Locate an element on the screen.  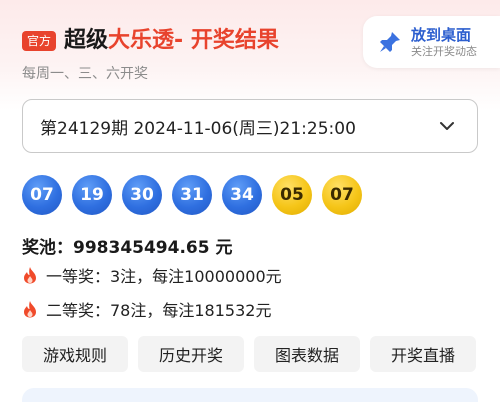
pin-icon is located at coordinates (390, 42).